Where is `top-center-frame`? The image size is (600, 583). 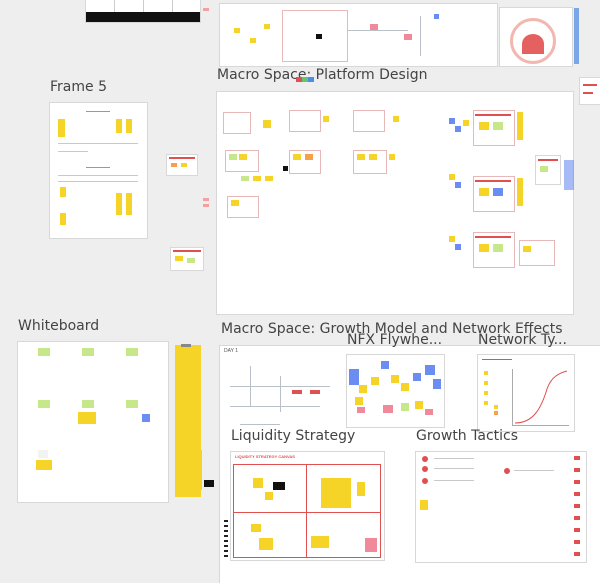 top-center-frame is located at coordinates (358, 35).